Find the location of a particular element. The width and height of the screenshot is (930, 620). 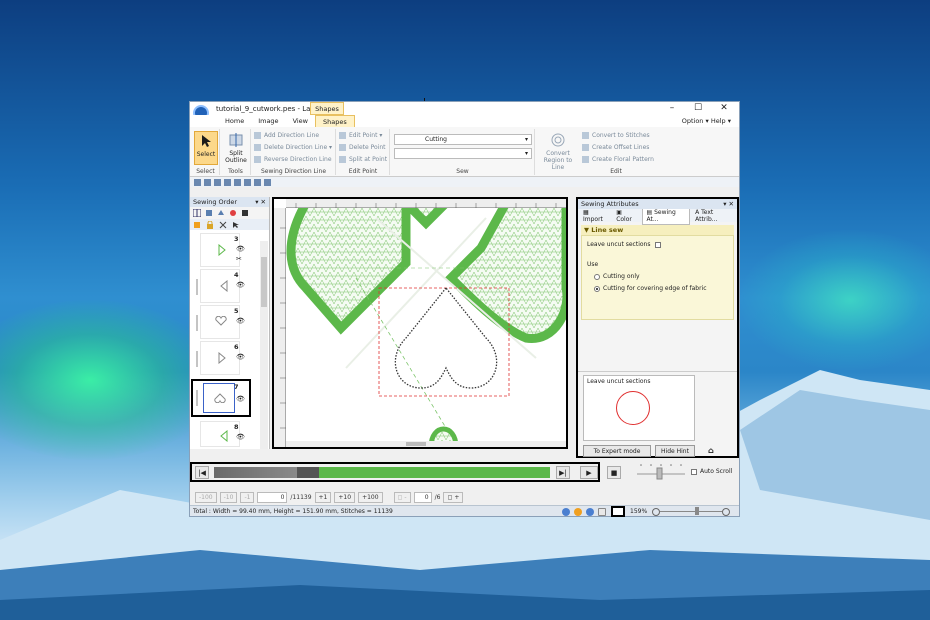

play-button: ▶ is located at coordinates (589, 472).